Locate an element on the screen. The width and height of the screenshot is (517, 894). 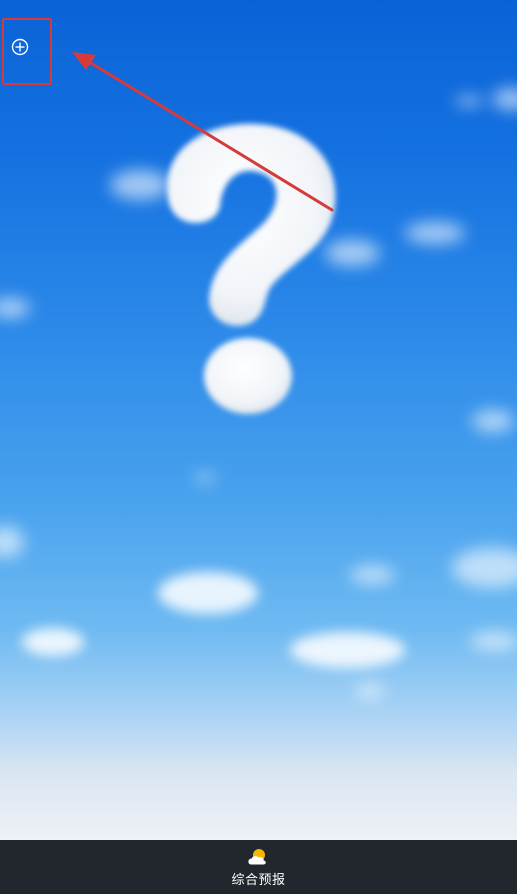
bottom-navigation: 综合预报 is located at coordinates (258, 867).